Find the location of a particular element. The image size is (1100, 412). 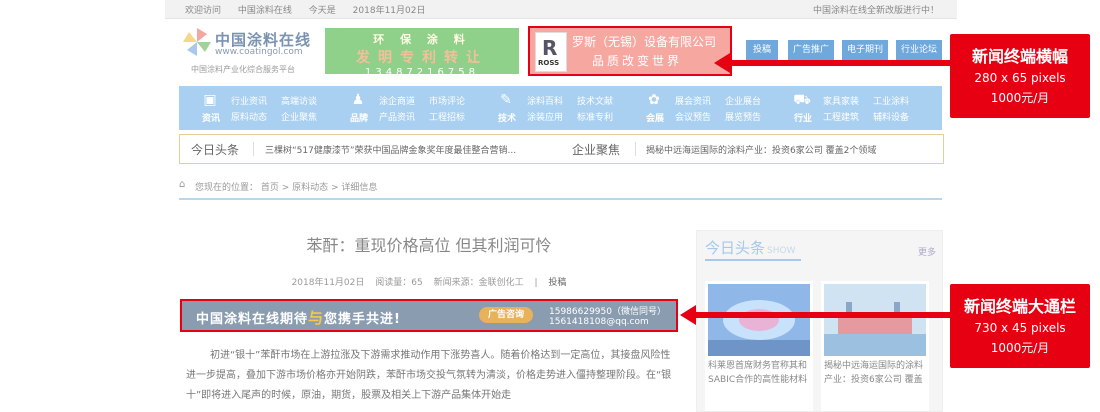

ross-logo-text: ROSS is located at coordinates (549, 63).